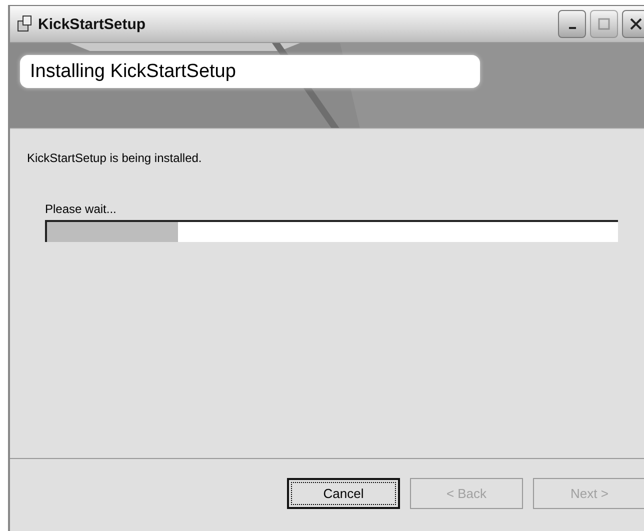 This screenshot has height=531, width=644. I want to click on window-title: KickStartSetup, so click(92, 24).